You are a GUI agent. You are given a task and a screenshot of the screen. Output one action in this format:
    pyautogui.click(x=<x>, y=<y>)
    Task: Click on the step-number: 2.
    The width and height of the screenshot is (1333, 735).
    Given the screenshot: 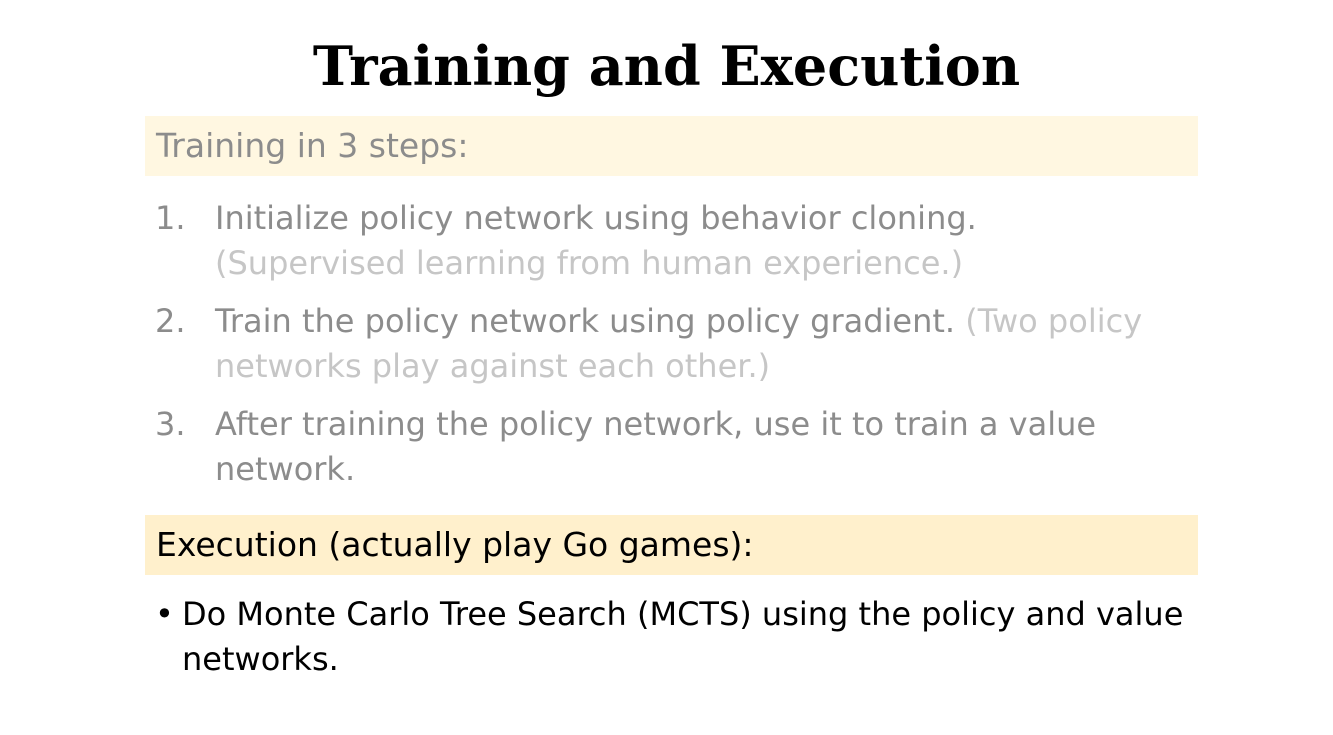 What is the action you would take?
    pyautogui.click(x=170, y=321)
    